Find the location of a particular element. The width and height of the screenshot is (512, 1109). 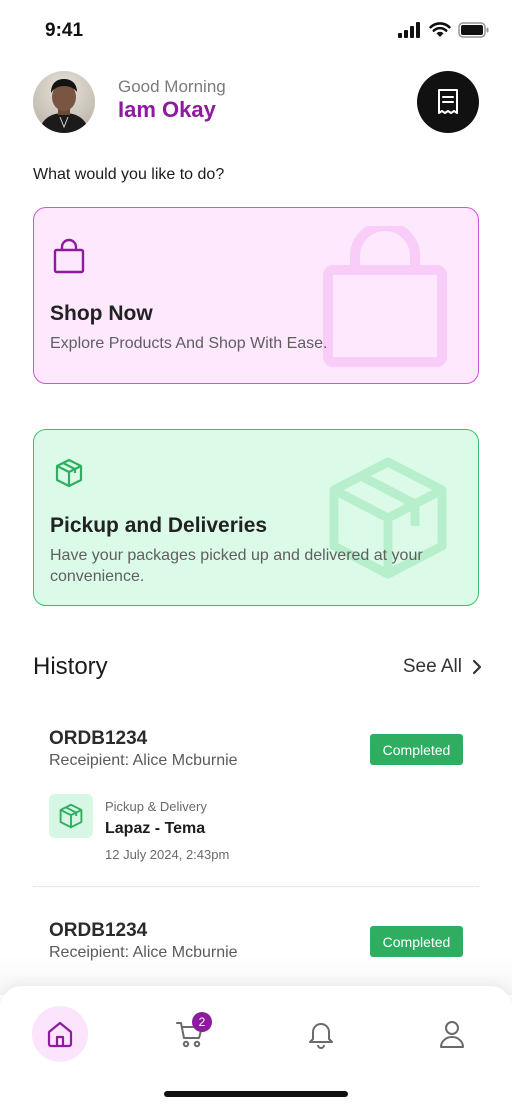

see-all-link: See All is located at coordinates (442, 667).